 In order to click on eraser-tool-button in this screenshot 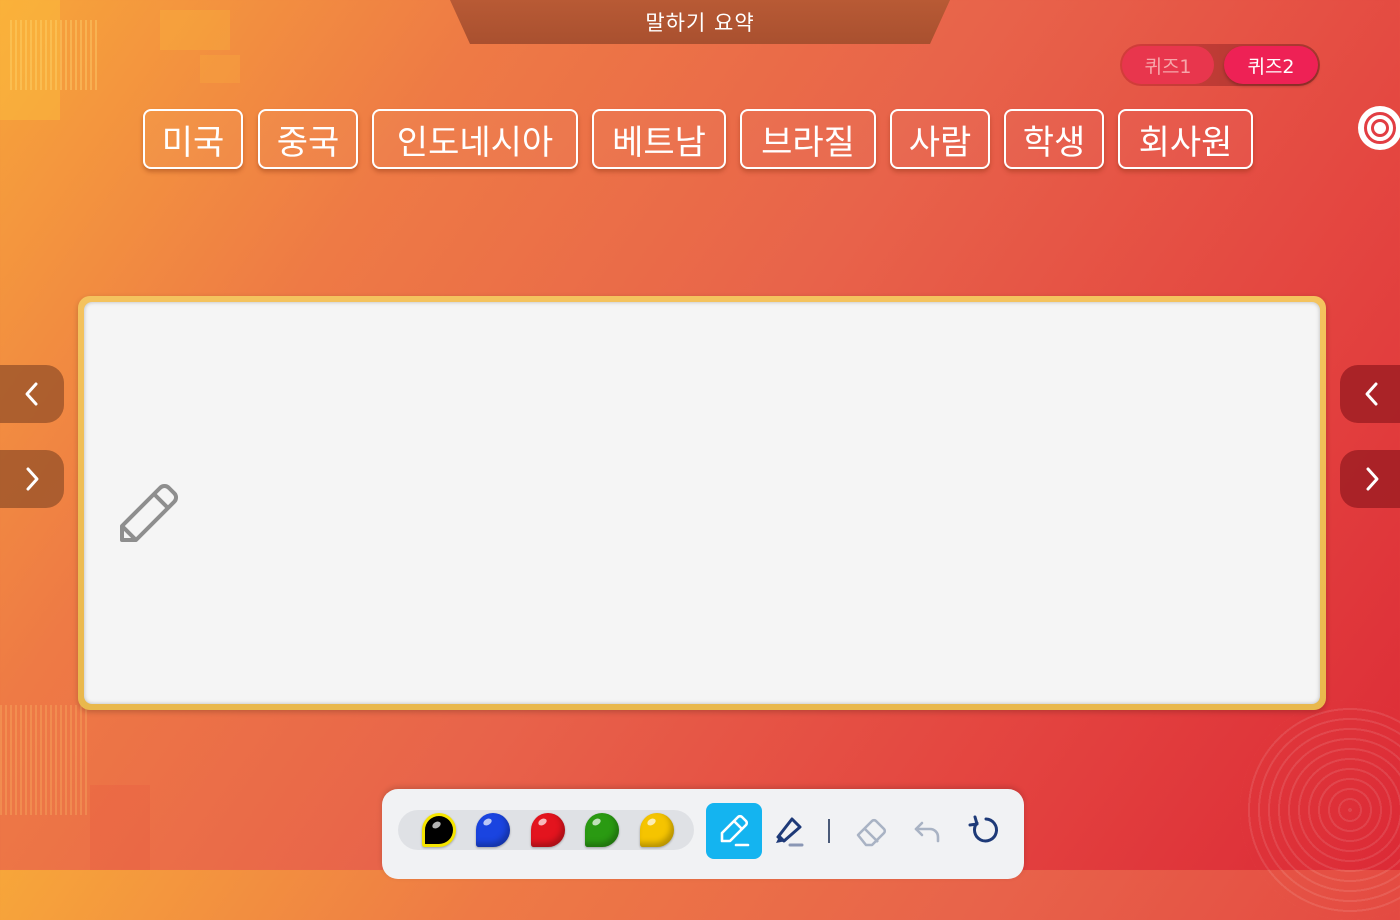, I will do `click(872, 831)`.